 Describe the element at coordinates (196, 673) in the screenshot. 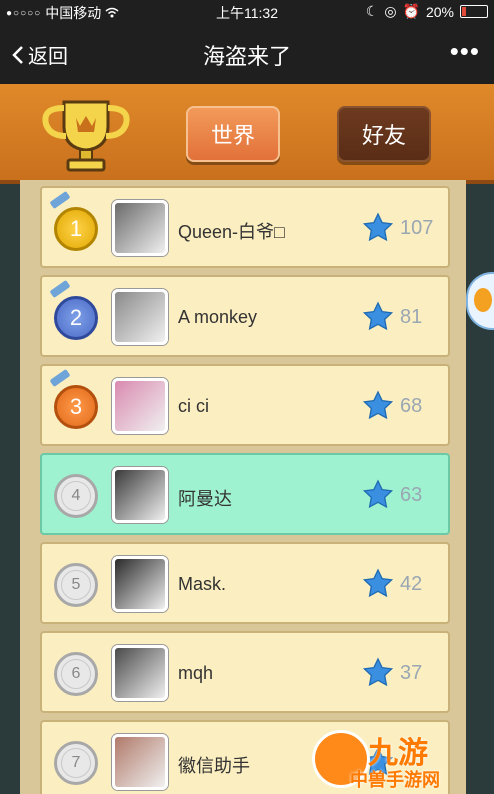

I see `player-name: mqh` at that location.